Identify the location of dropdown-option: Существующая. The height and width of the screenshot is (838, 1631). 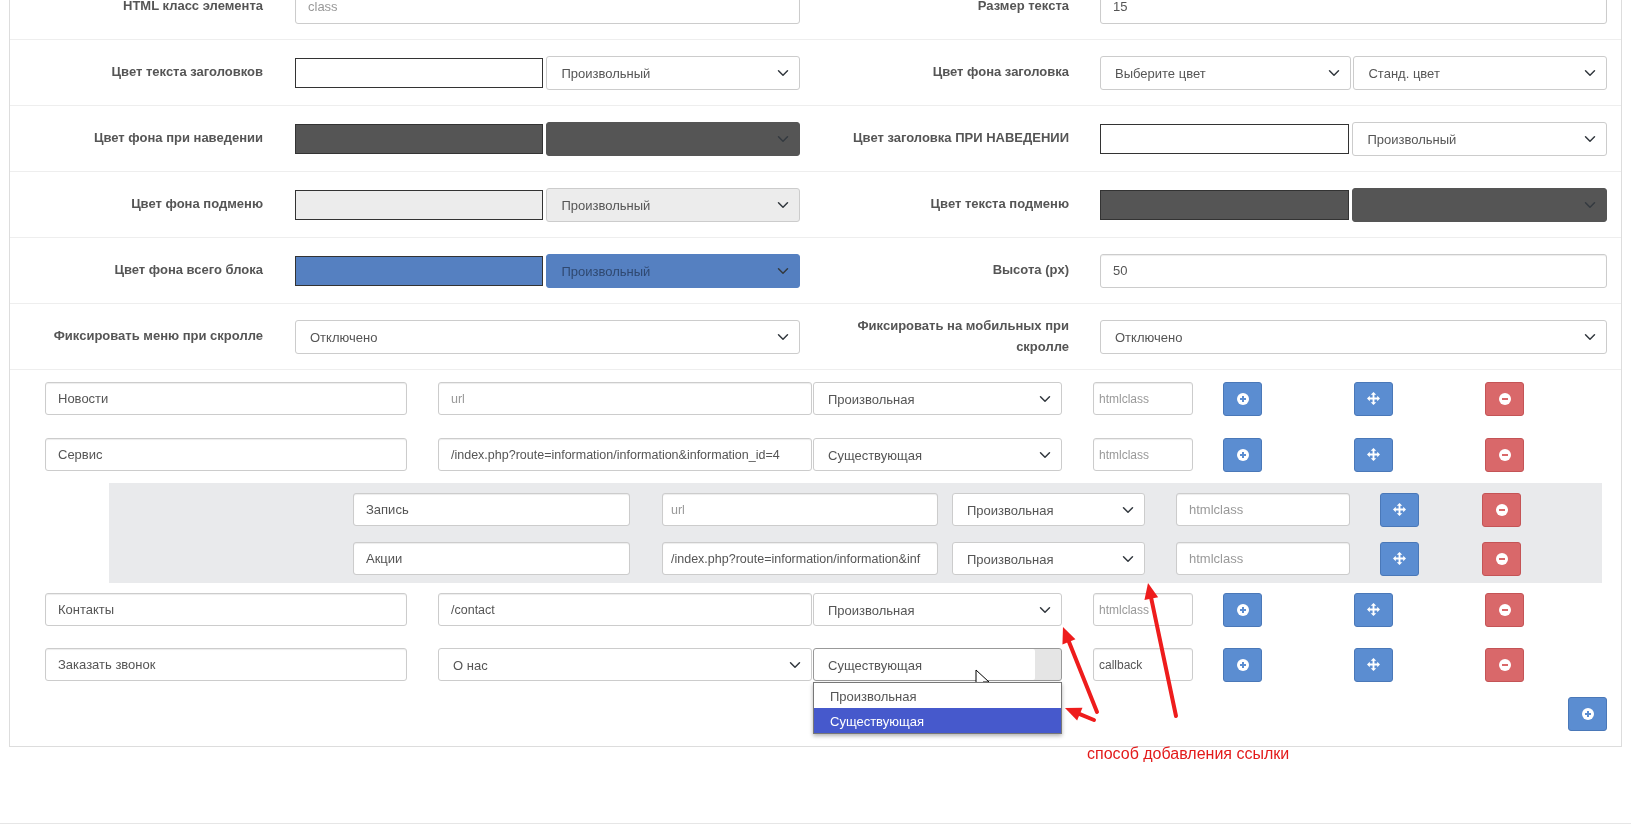
(937, 720).